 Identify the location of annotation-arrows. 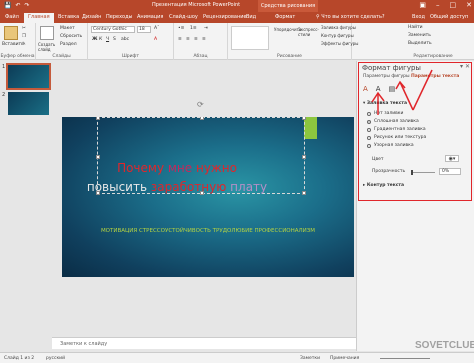
(402, 92).